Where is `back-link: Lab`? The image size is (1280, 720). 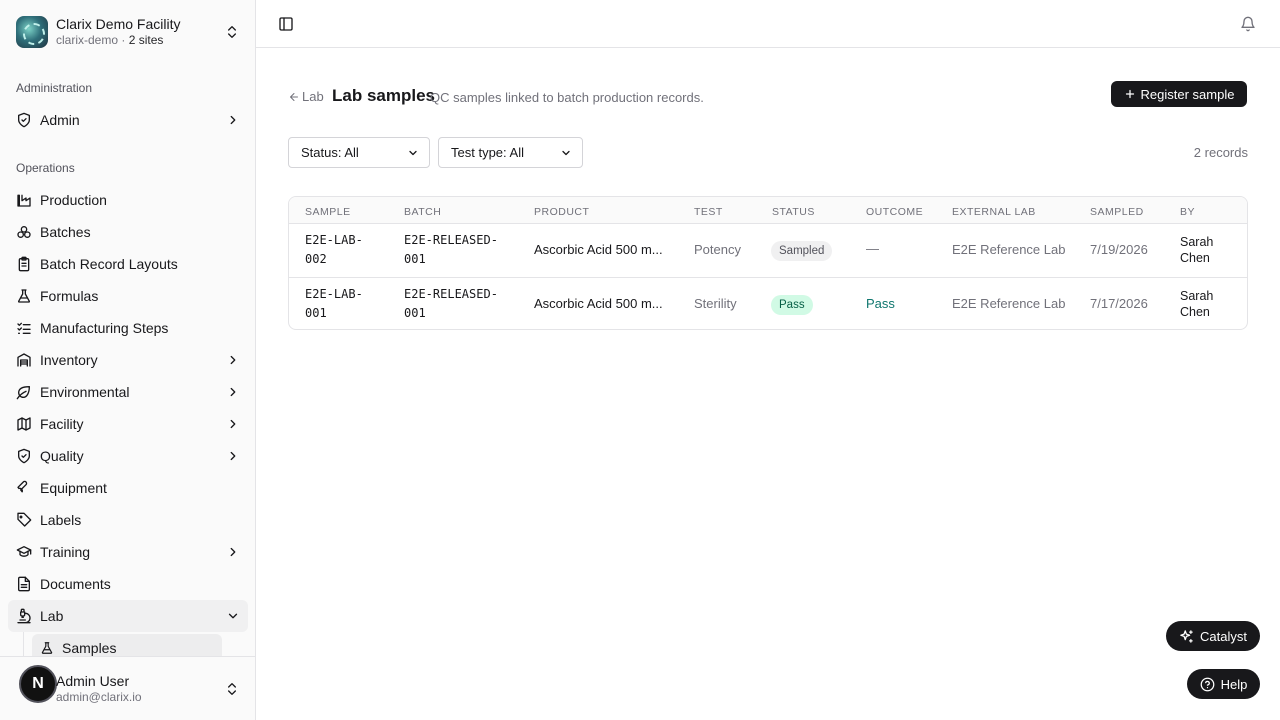
back-link: Lab is located at coordinates (306, 96).